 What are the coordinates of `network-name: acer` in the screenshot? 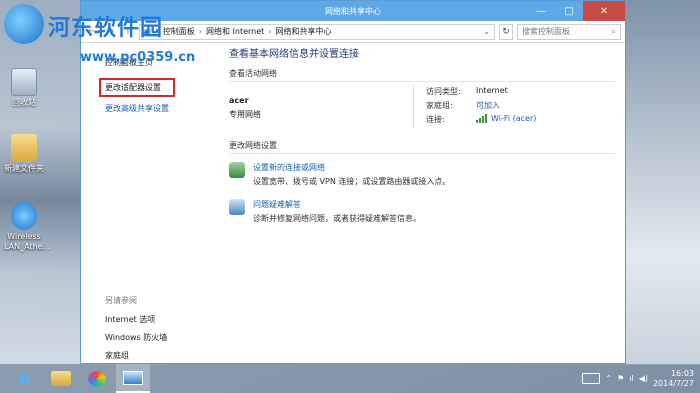 It's located at (239, 100).